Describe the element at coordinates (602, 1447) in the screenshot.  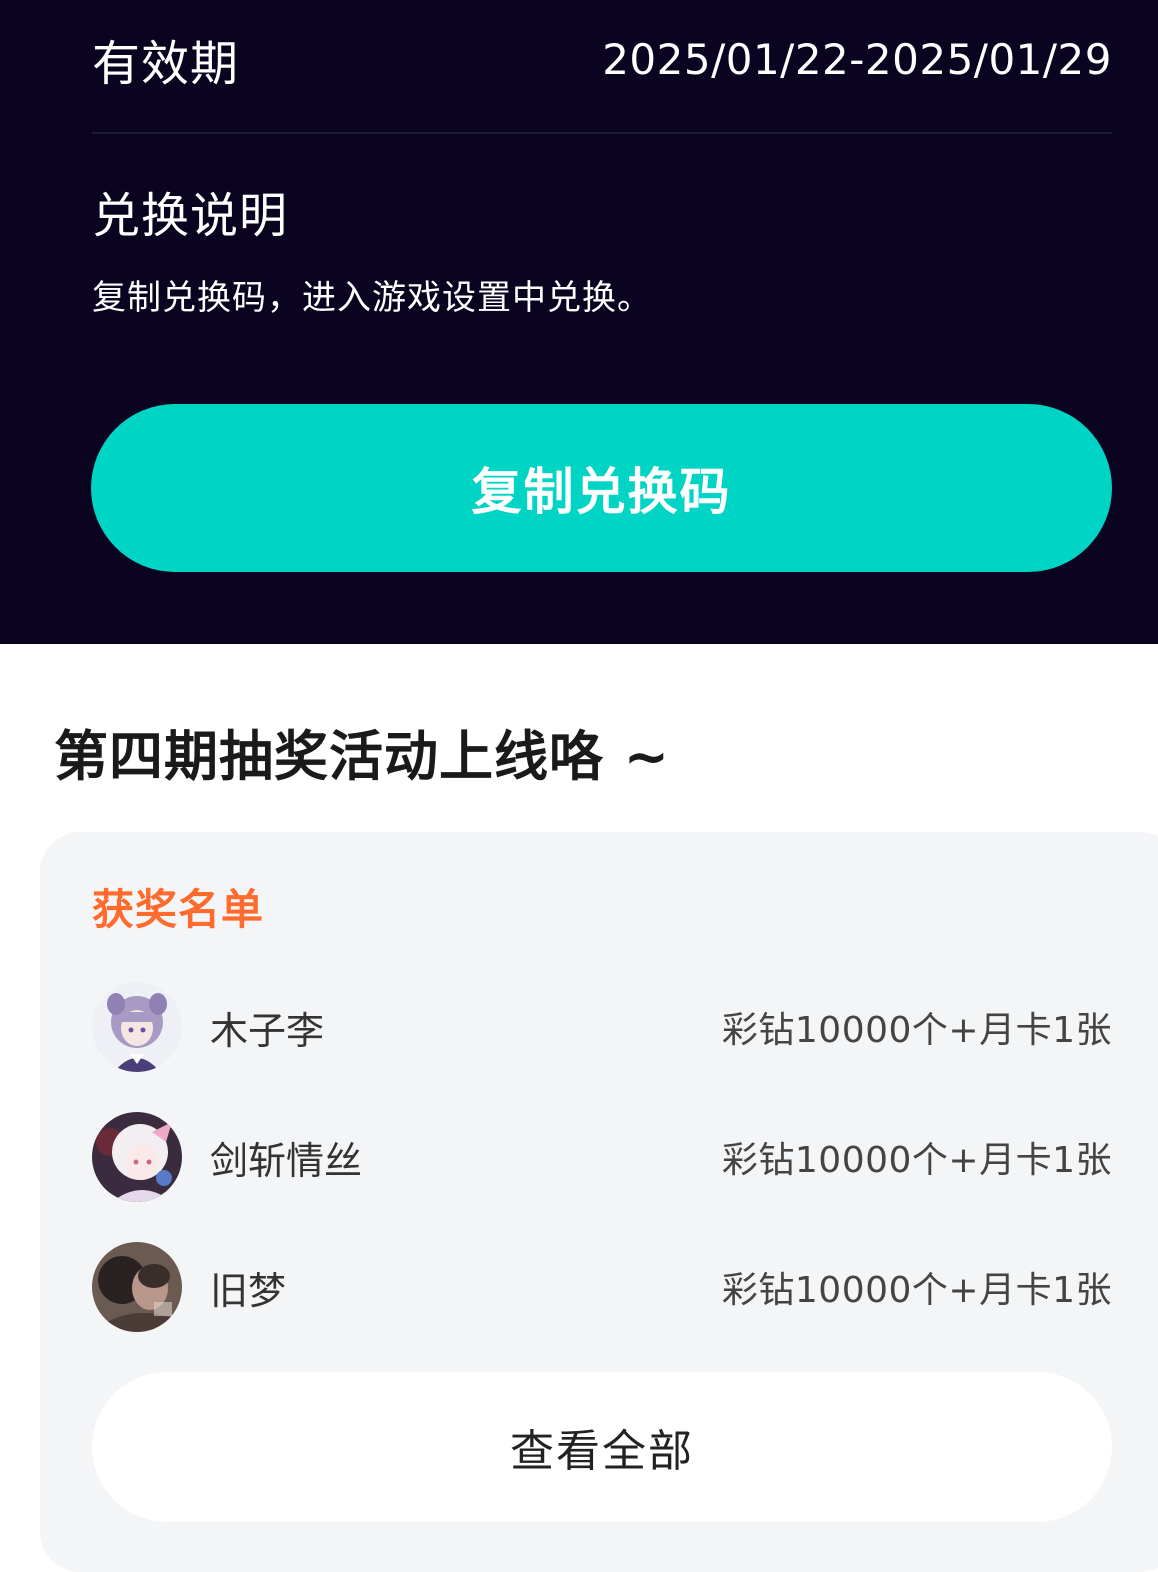
I see `view-all-button: 查看全部` at that location.